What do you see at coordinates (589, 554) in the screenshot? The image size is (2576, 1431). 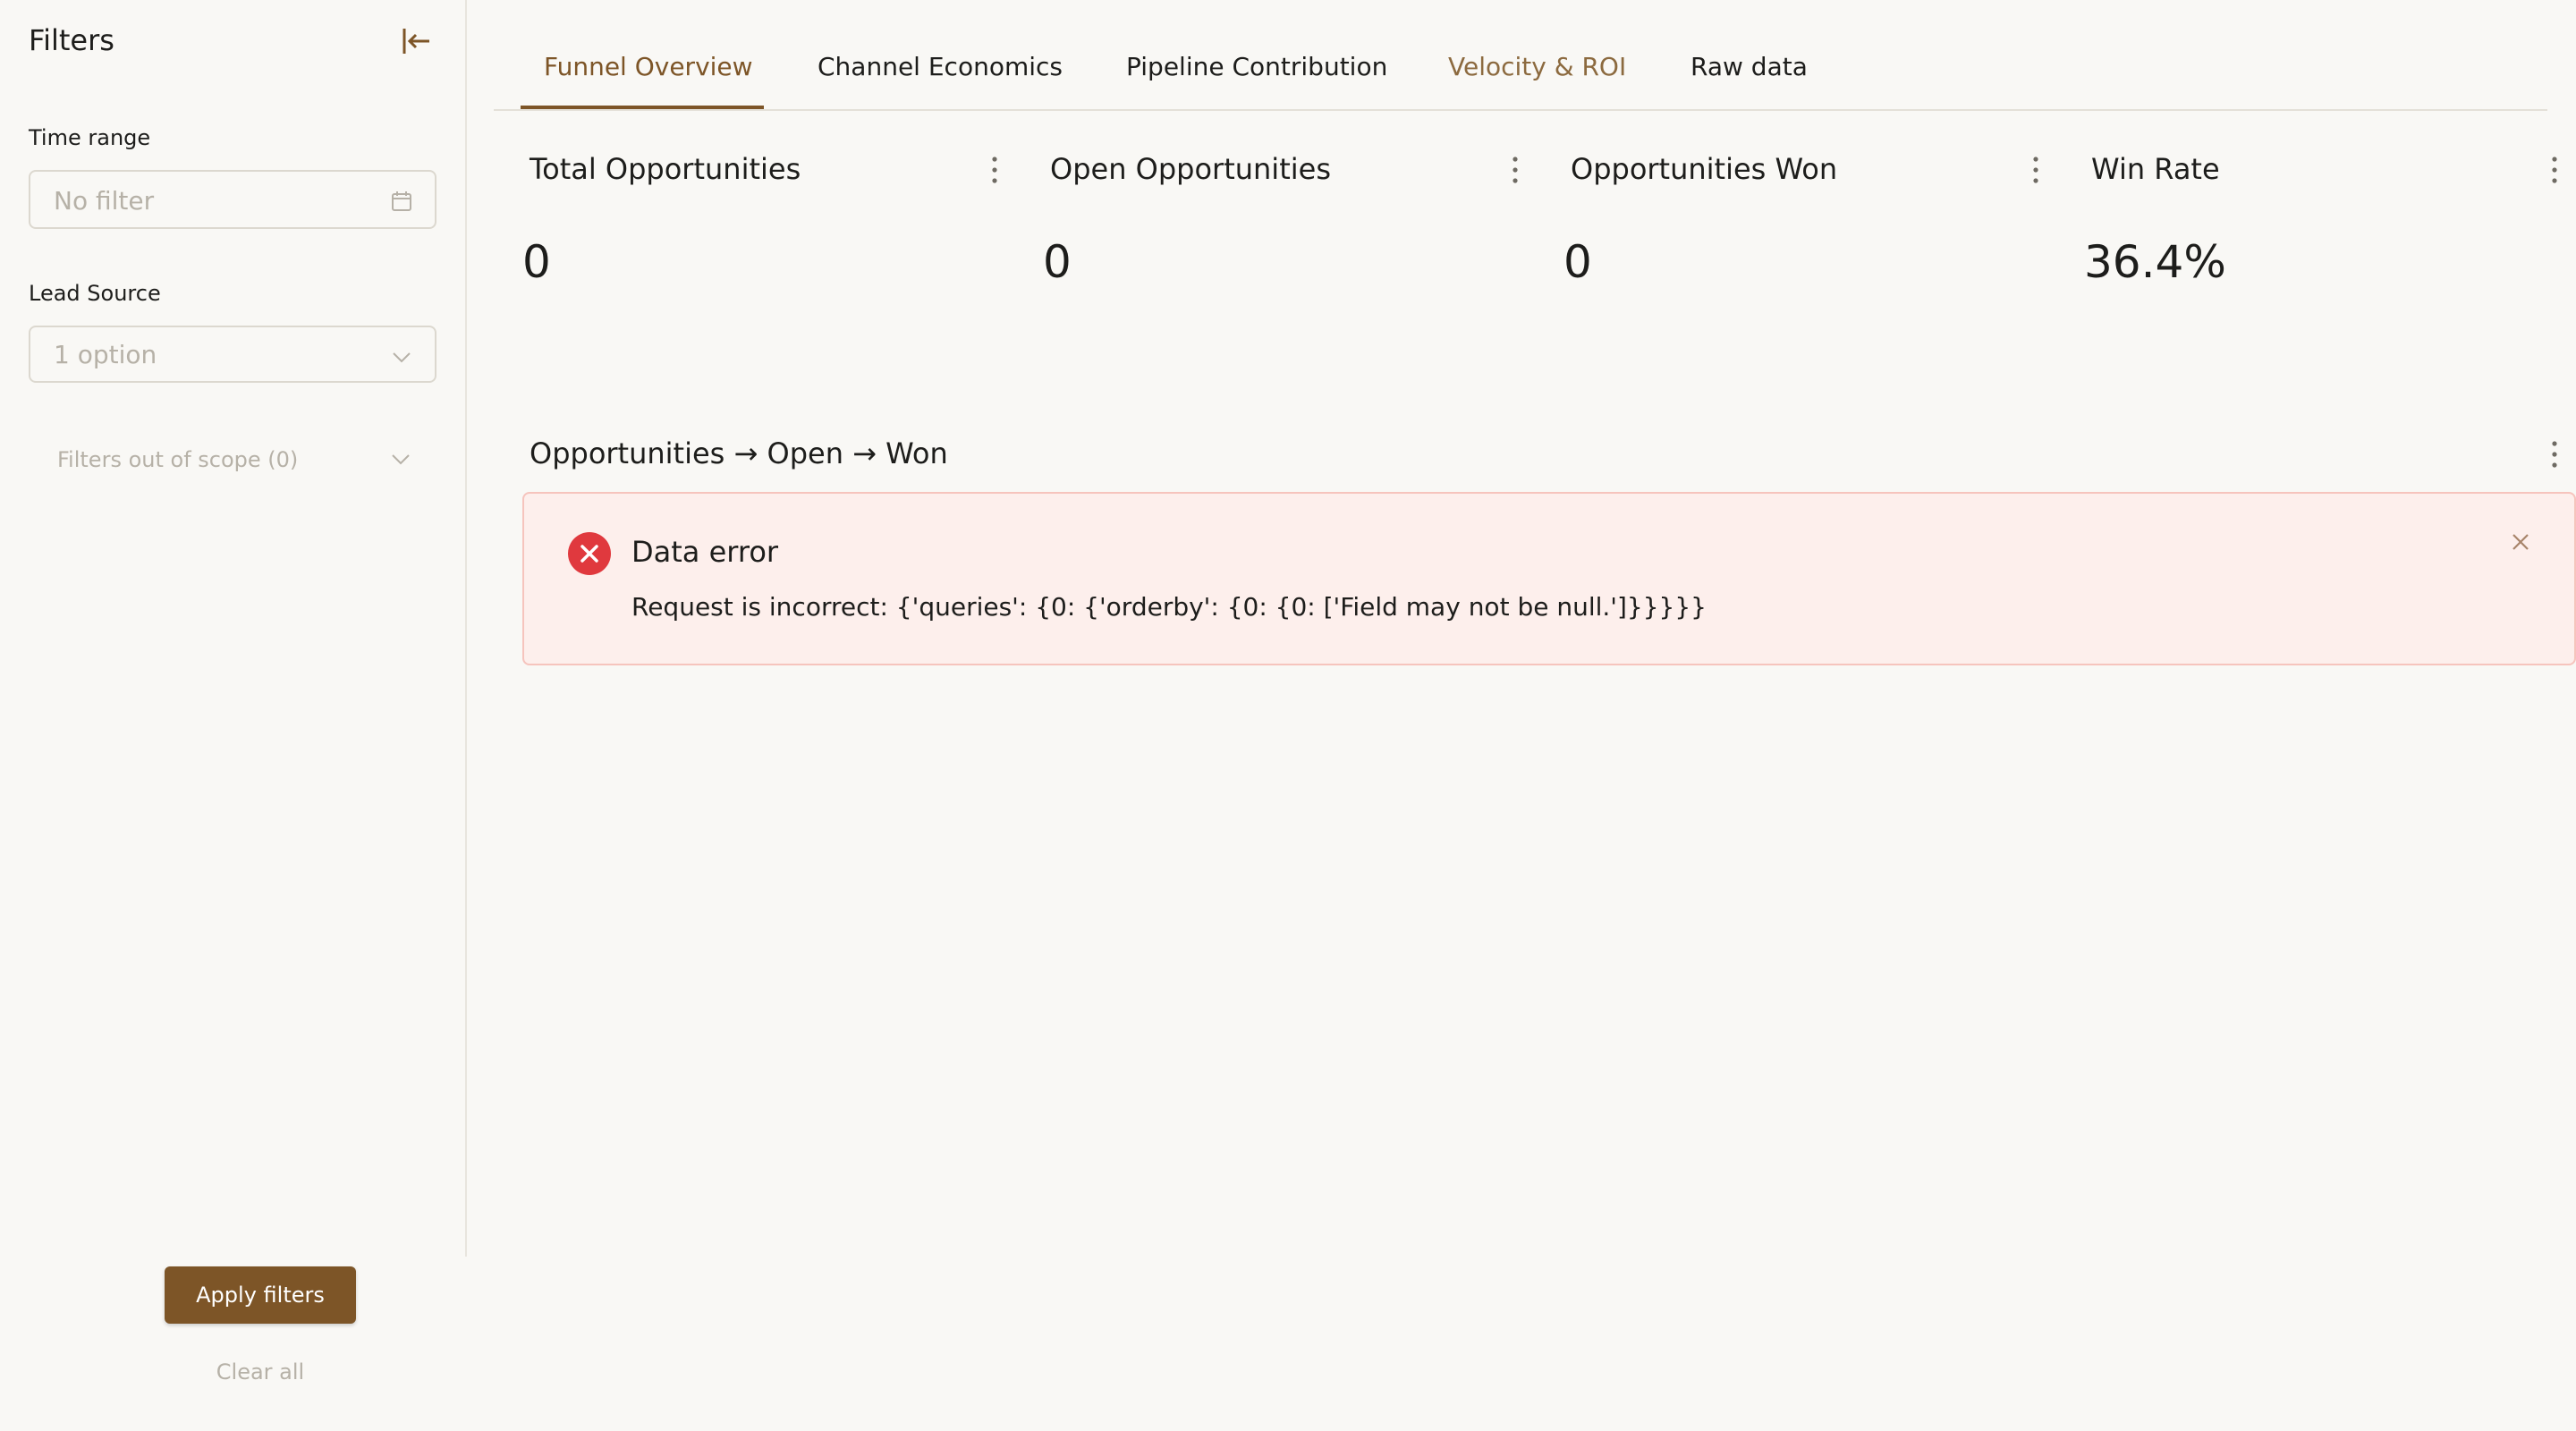 I see `error-circle-icon` at bounding box center [589, 554].